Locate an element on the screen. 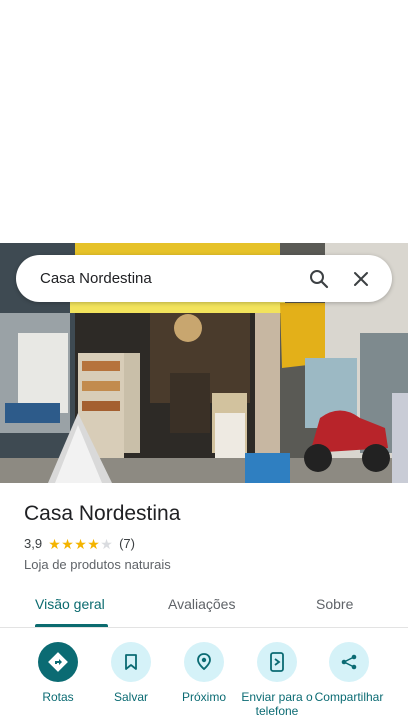 This screenshot has height=726, width=408. bookmark-icon is located at coordinates (131, 662).